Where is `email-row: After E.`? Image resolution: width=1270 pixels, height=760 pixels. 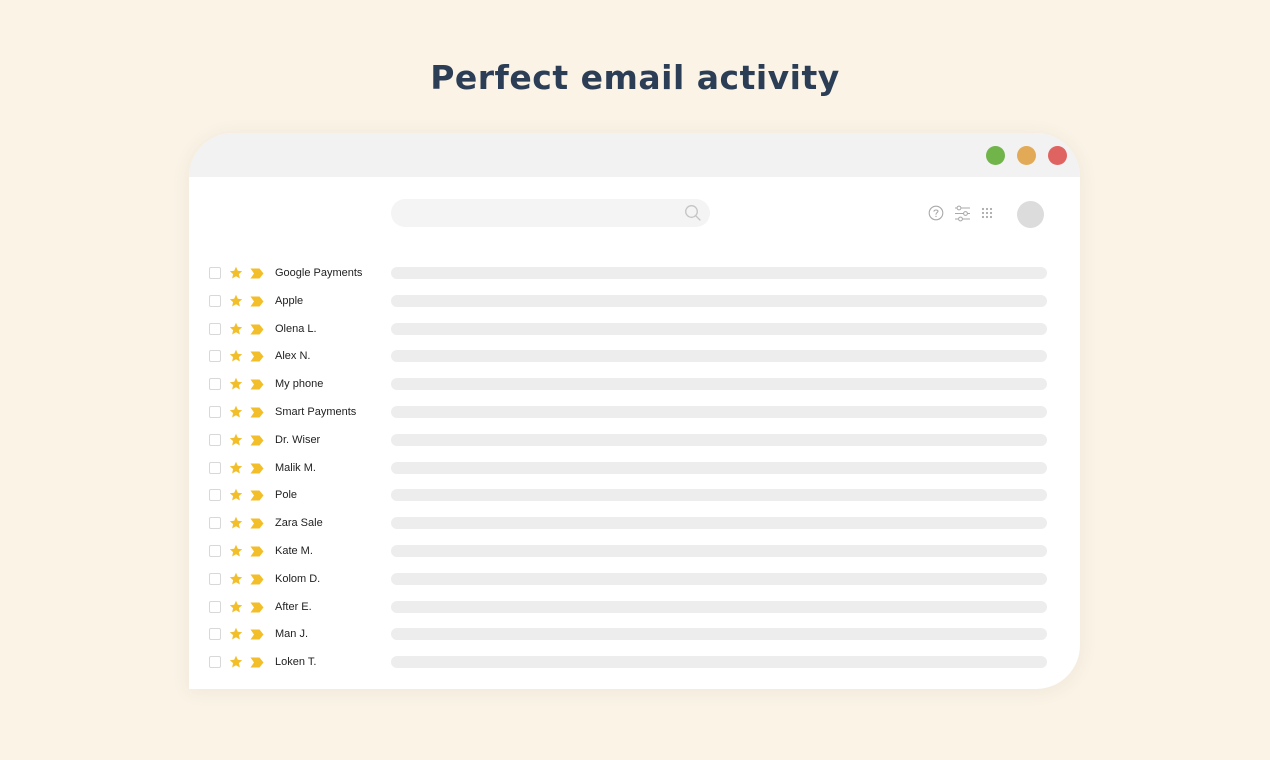
email-row: After E. is located at coordinates (634, 608).